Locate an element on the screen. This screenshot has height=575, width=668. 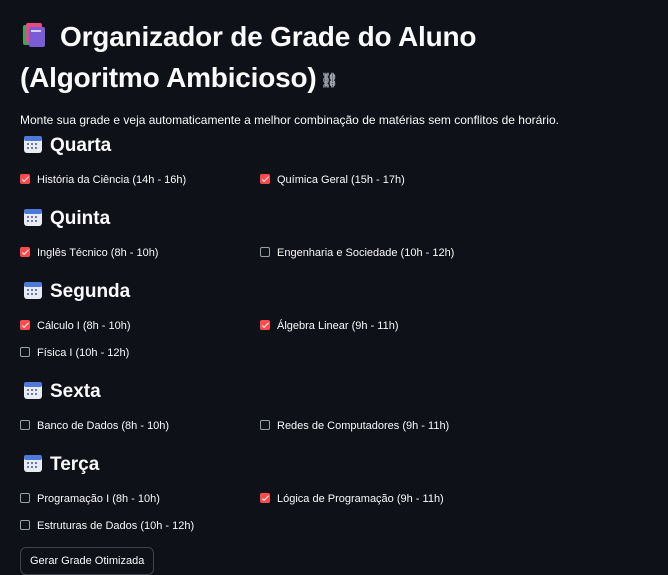
course-checkbox: Química Geral (15h - 17h) is located at coordinates (332, 180).